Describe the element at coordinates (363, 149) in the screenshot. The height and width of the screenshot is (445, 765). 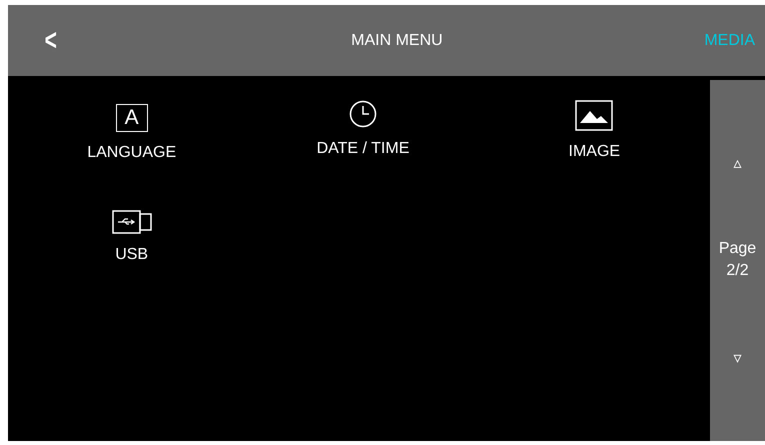
I see `menu-label: DATE / TIME` at that location.